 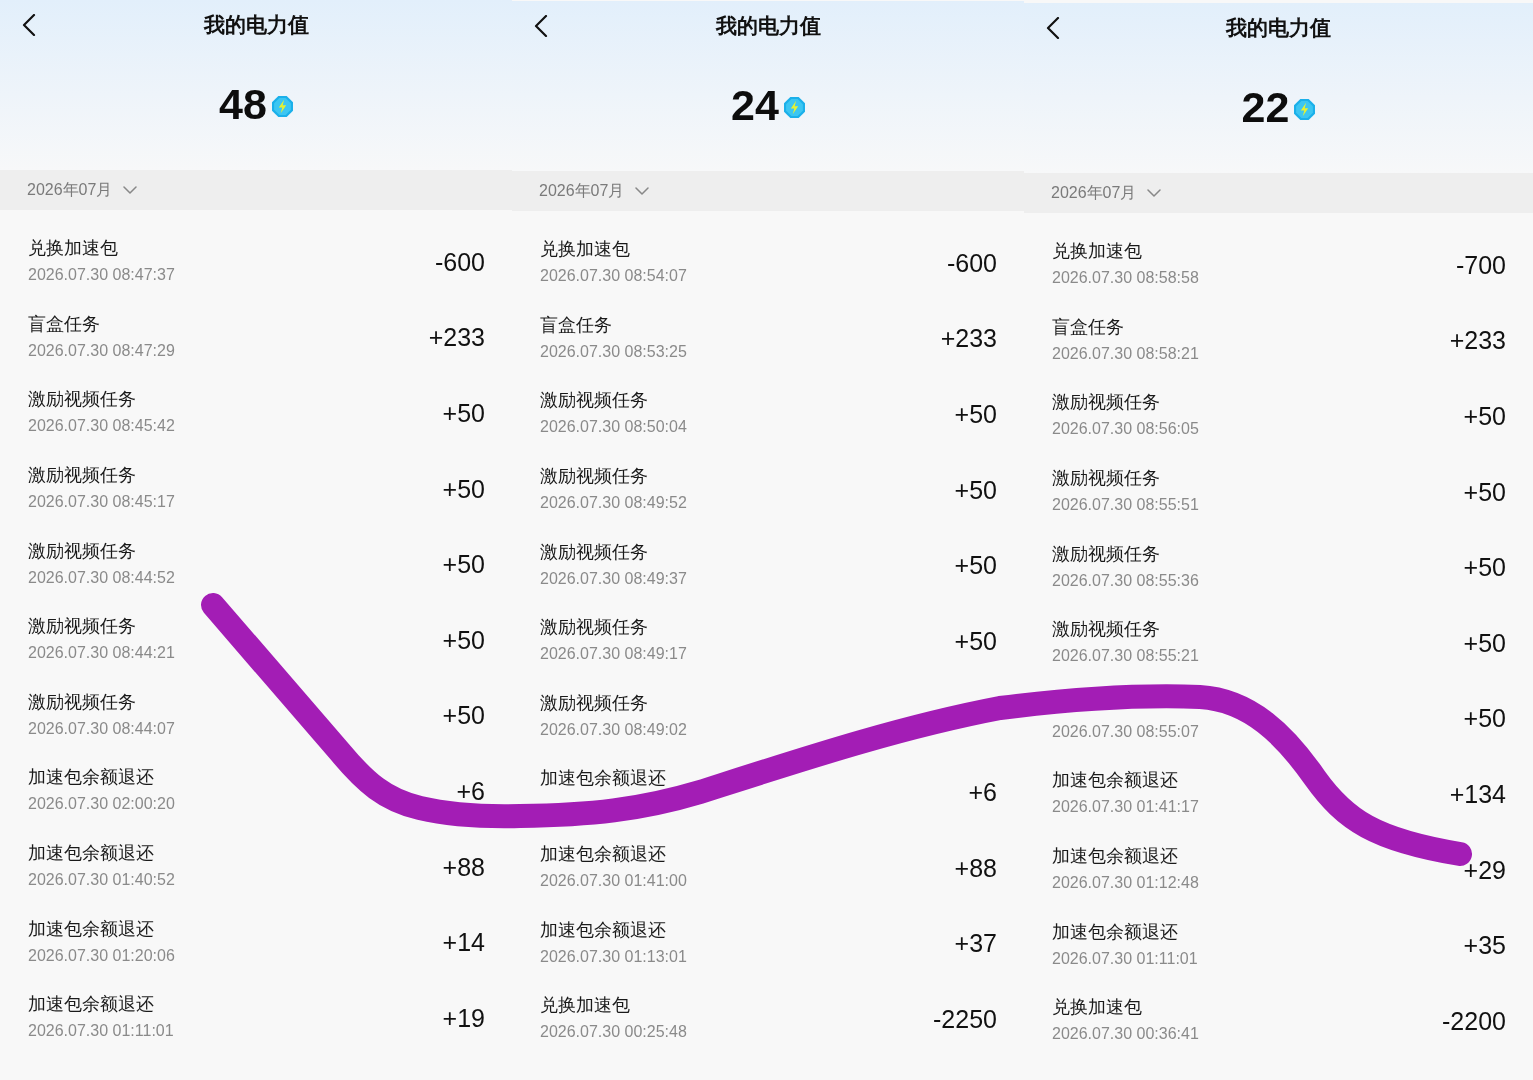 I want to click on record-time: 2026.07.30 02:00:20, so click(x=101, y=804).